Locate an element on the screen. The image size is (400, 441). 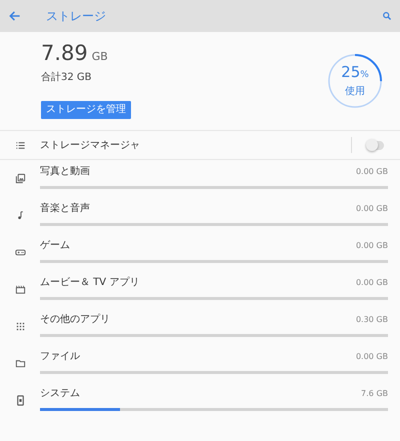
folder-icon is located at coordinates (20, 363).